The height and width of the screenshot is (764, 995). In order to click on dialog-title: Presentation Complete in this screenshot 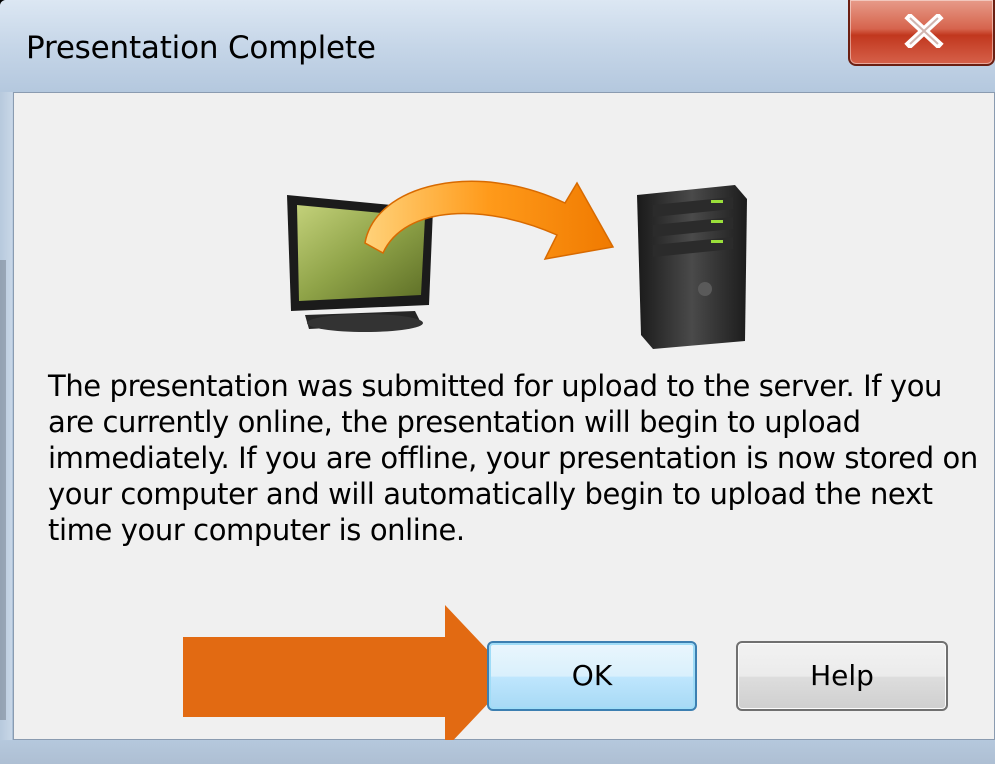, I will do `click(201, 48)`.